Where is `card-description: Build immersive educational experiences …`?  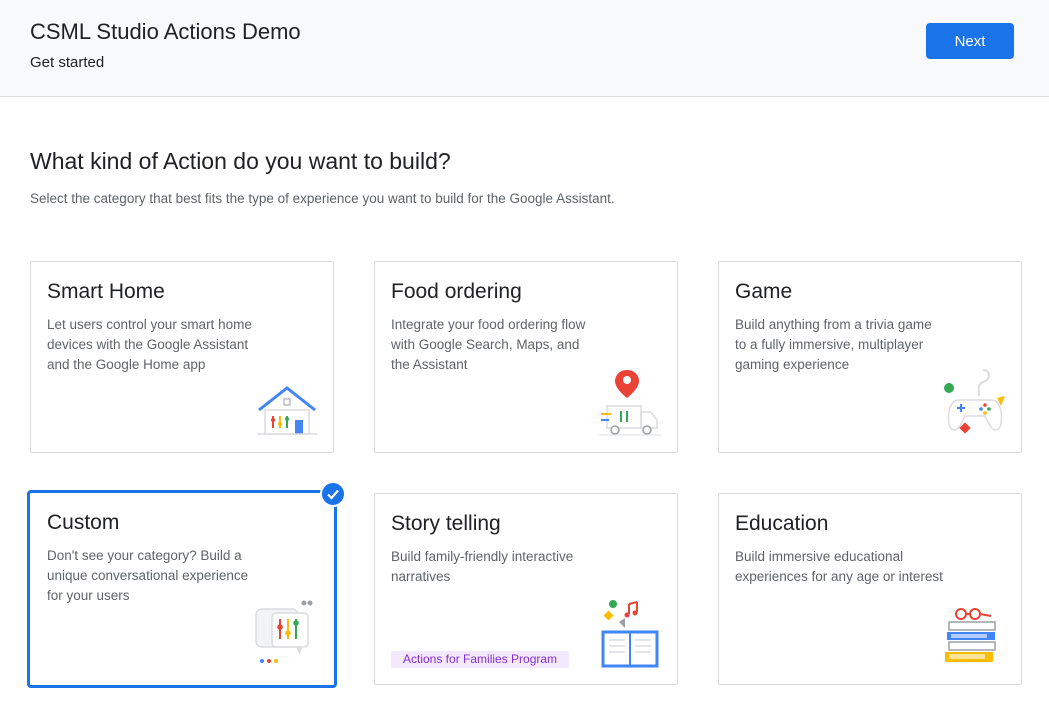 card-description: Build immersive educational experiences … is located at coordinates (839, 566).